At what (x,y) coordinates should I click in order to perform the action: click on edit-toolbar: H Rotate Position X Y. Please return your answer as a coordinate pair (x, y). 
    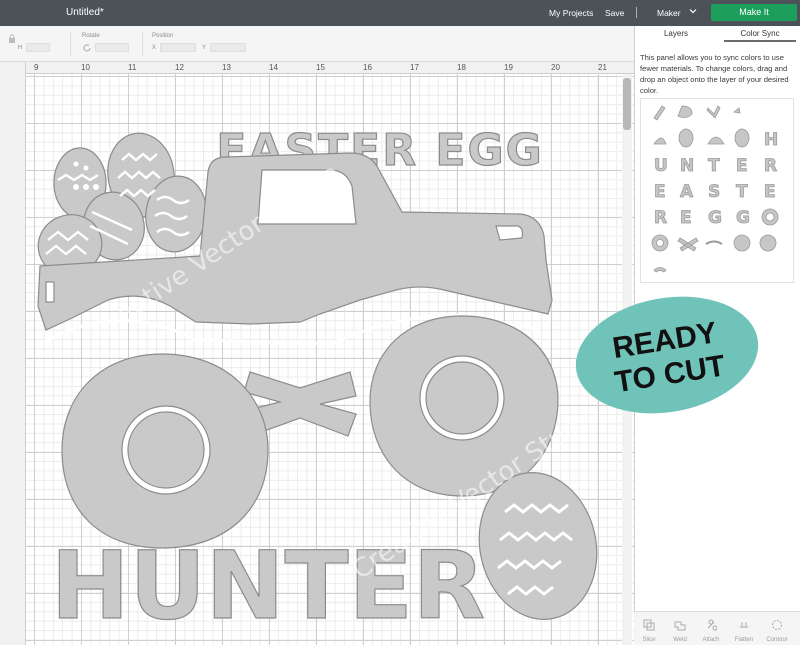
    Looking at the image, I should click on (317, 44).